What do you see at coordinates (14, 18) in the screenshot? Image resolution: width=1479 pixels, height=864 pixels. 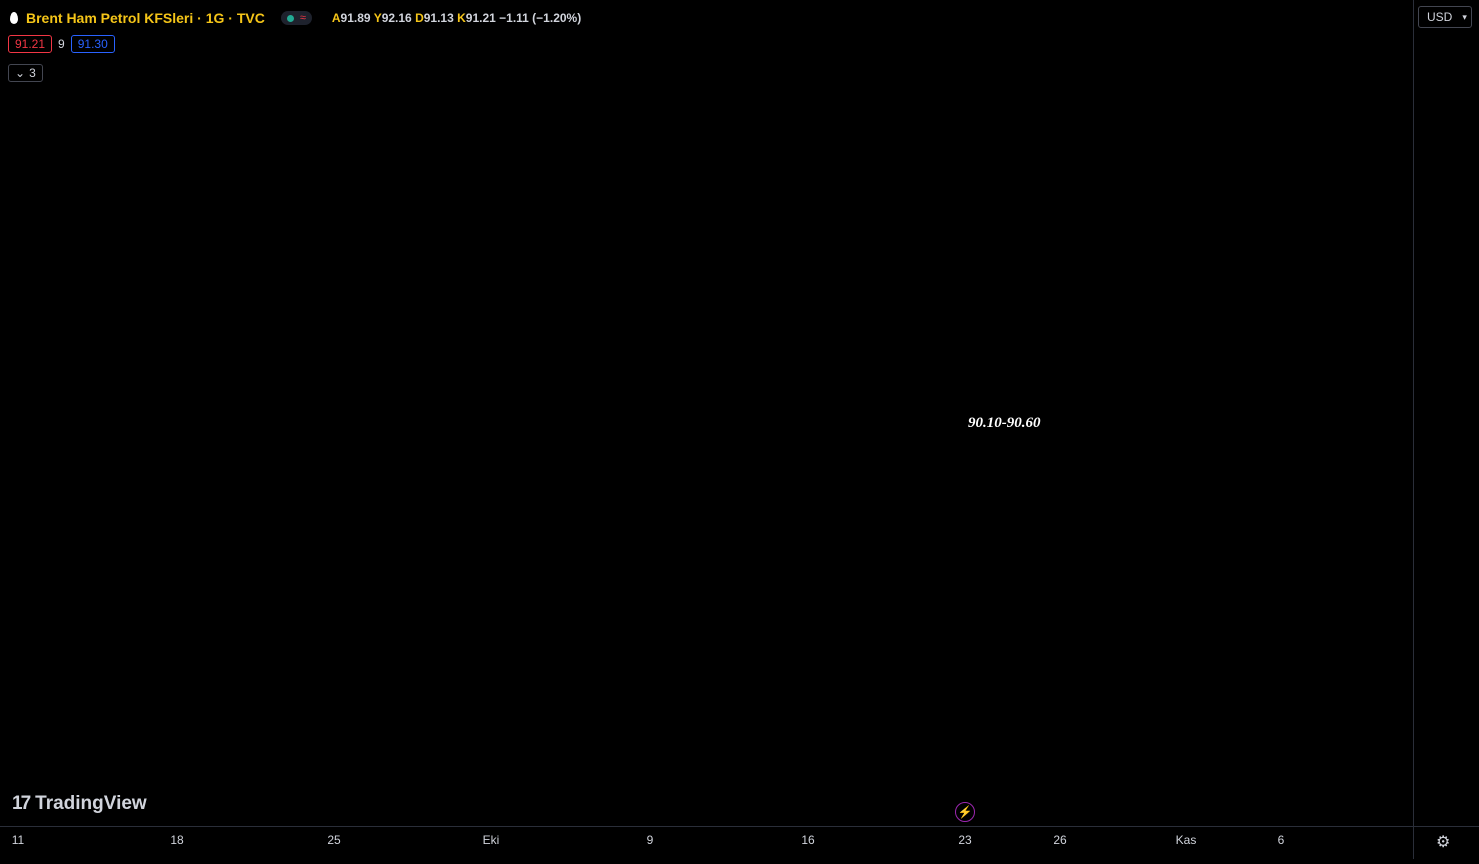 I see `oil-drop-icon` at bounding box center [14, 18].